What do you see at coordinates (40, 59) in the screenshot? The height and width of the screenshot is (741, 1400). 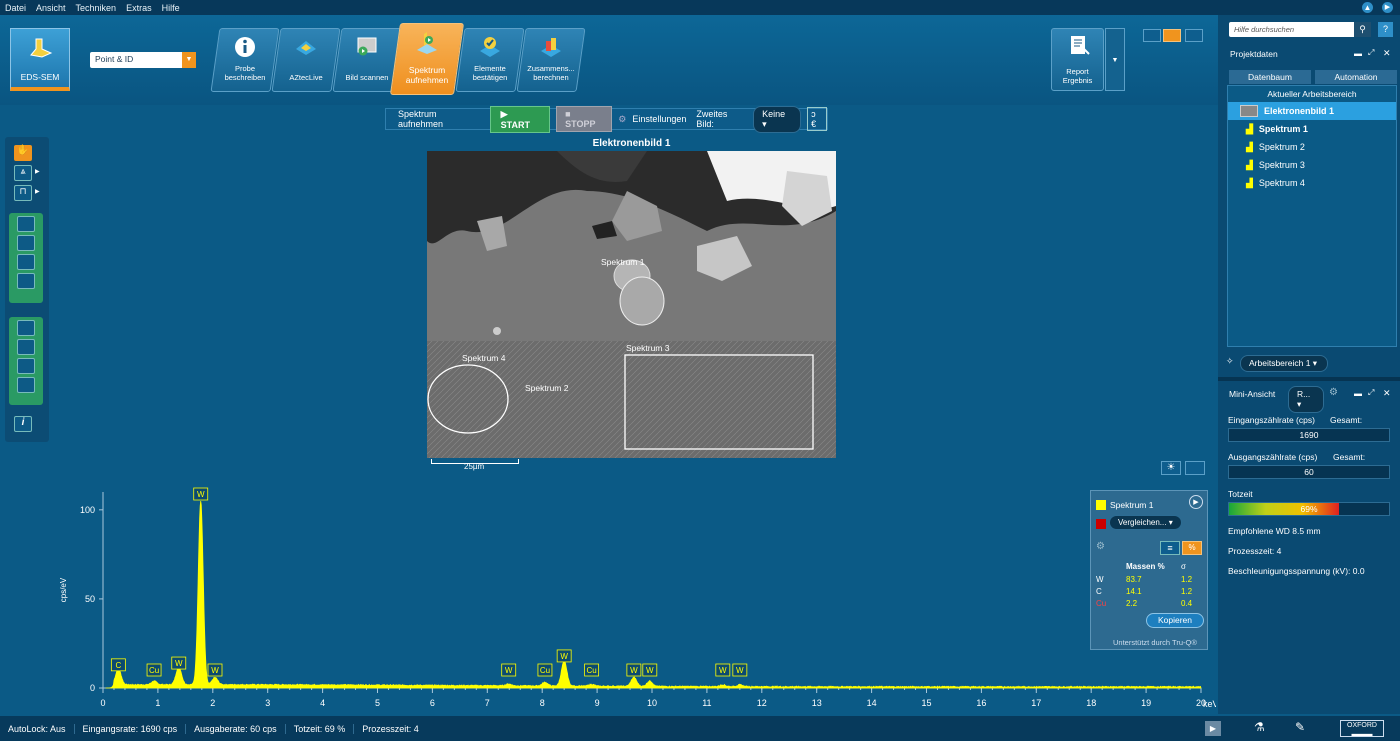 I see `eds-sem-button: EDS-SEM` at bounding box center [40, 59].